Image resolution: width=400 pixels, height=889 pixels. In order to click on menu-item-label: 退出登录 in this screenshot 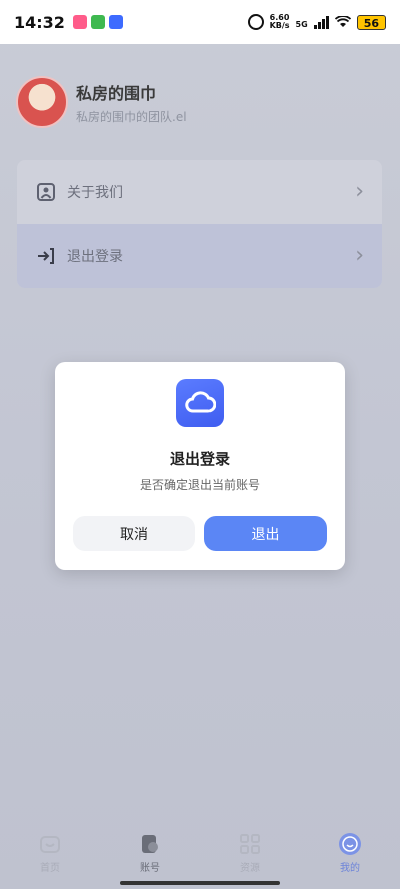, I will do `click(95, 257)`.